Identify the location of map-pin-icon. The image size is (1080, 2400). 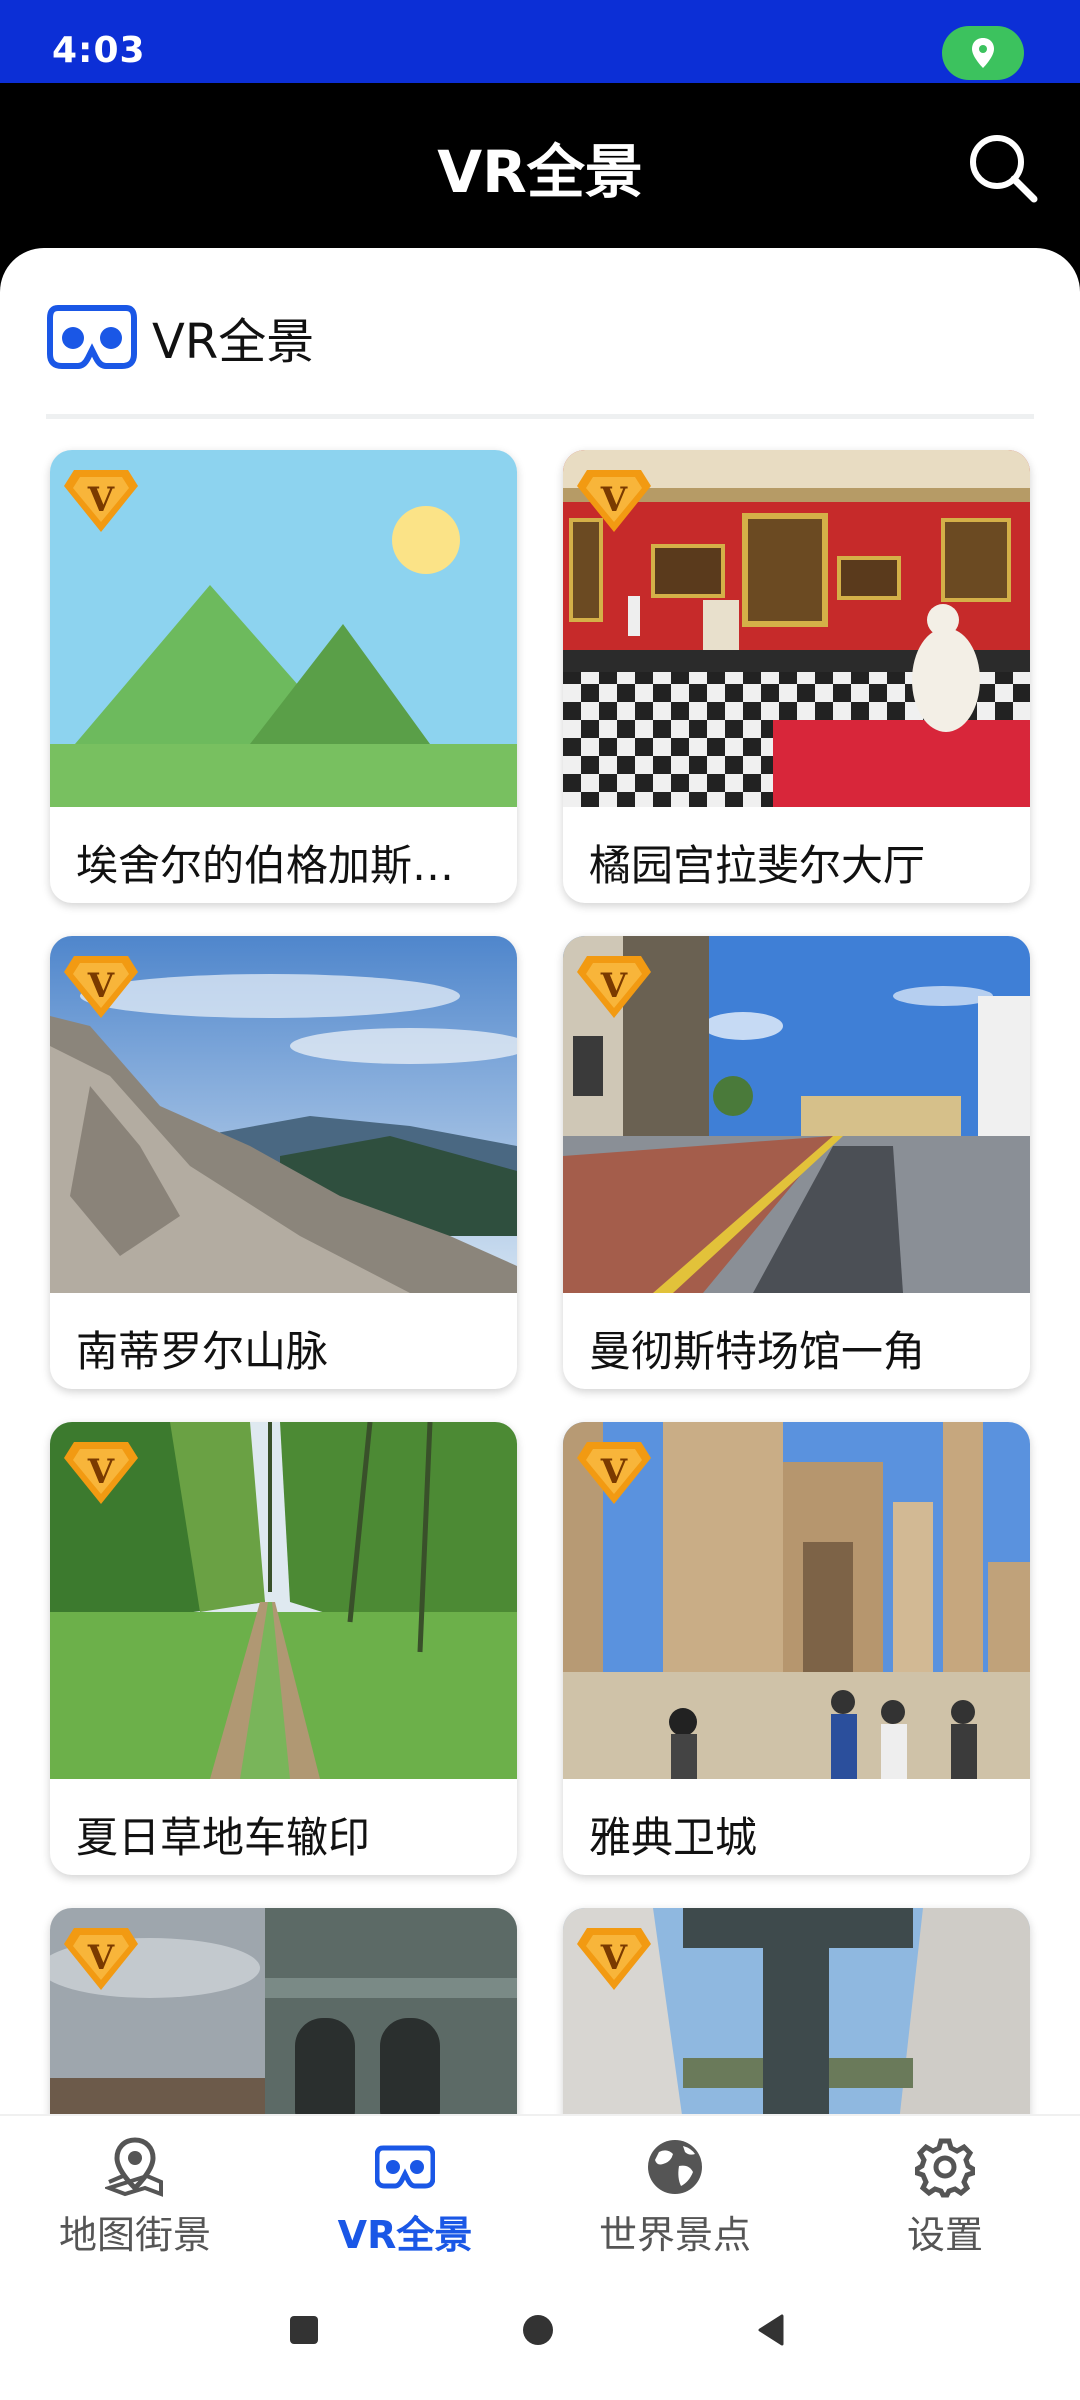
(134, 2167).